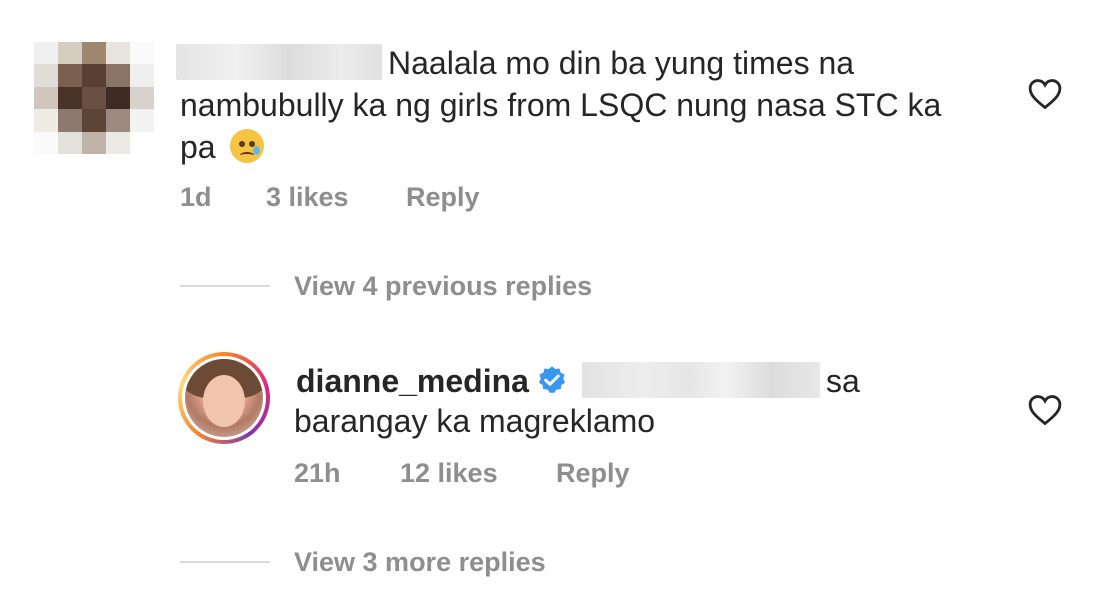 This screenshot has height=616, width=1120. What do you see at coordinates (475, 421) in the screenshot?
I see `reply-comment-line-2: barangay ka magreklamo` at bounding box center [475, 421].